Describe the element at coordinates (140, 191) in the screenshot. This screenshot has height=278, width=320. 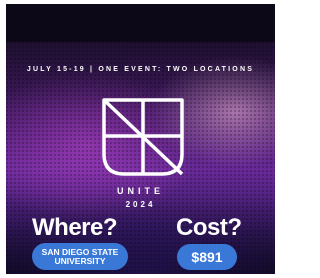
I see `brand-name: UNITE` at that location.